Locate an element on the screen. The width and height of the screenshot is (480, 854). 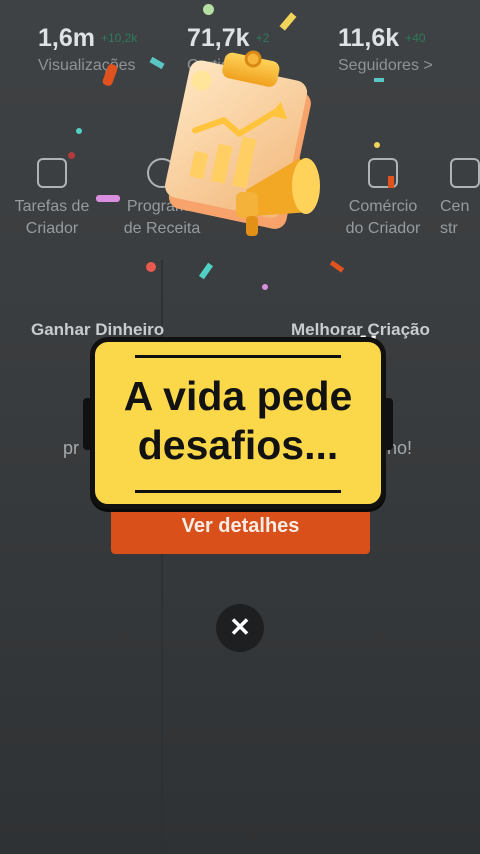
caption-left-tab is located at coordinates (88, 424).